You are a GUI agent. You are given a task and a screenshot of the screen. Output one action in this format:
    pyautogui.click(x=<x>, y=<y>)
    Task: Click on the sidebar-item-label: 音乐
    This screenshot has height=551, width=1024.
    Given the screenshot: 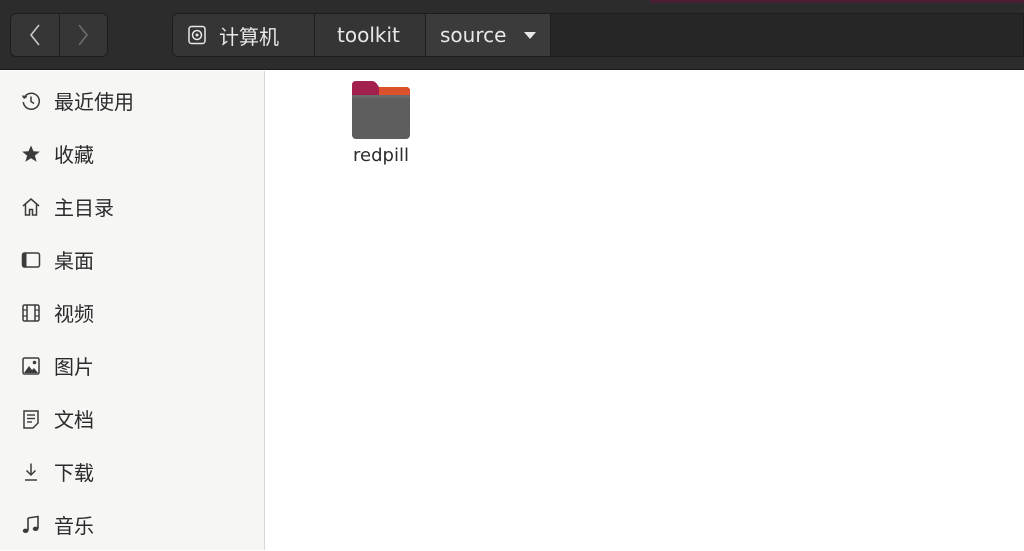 What is the action you would take?
    pyautogui.click(x=74, y=526)
    